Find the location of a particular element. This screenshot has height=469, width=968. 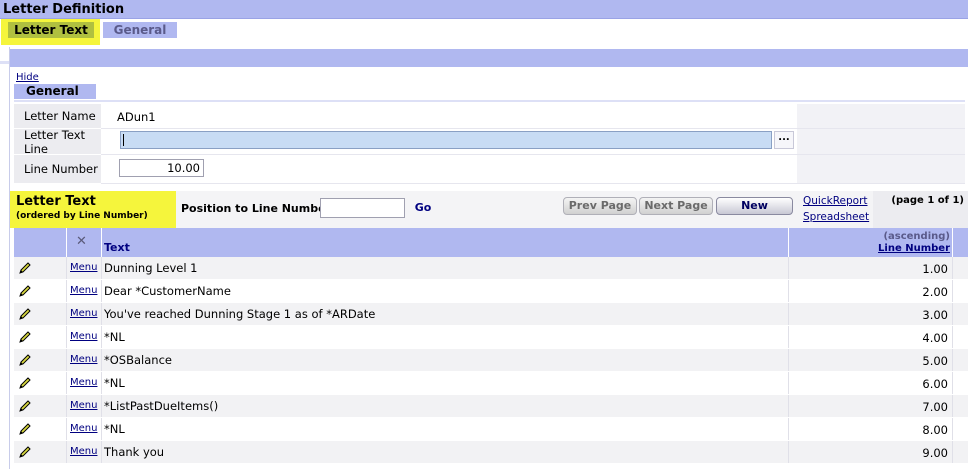

letter-name-label: Letter Name is located at coordinates (57, 116).